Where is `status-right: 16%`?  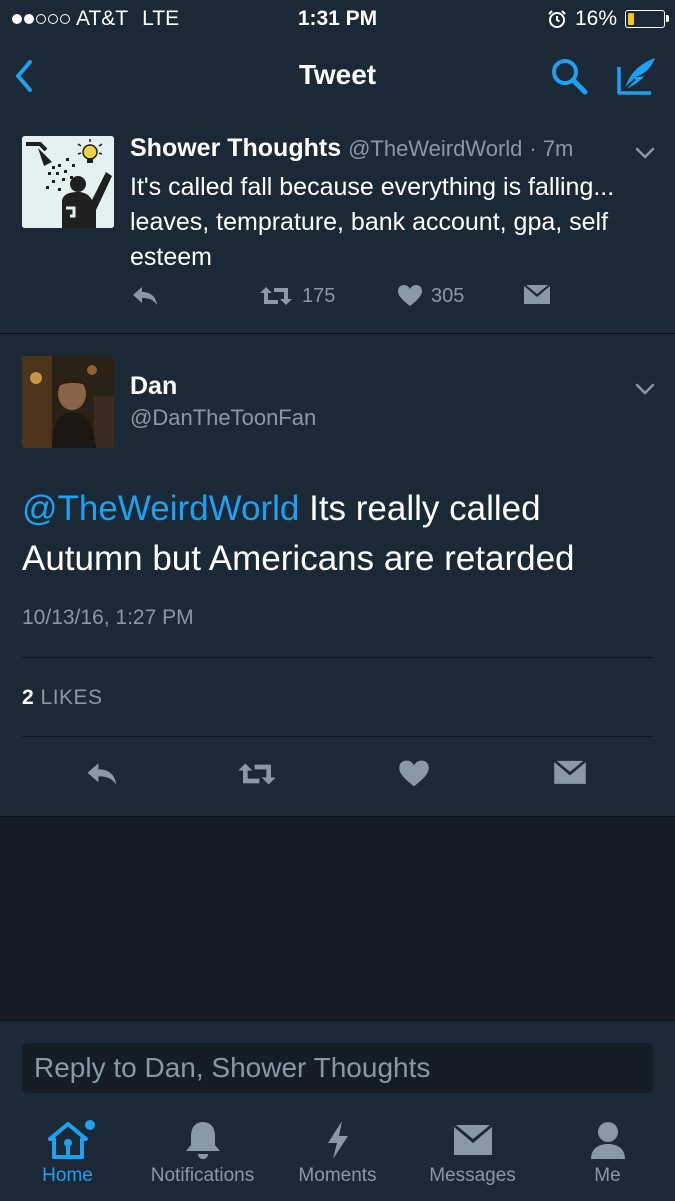
status-right: 16% is located at coordinates (608, 19).